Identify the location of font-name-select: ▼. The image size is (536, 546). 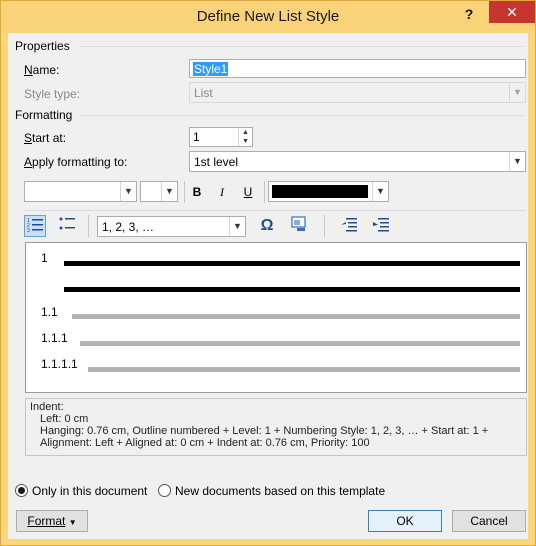
(80, 191).